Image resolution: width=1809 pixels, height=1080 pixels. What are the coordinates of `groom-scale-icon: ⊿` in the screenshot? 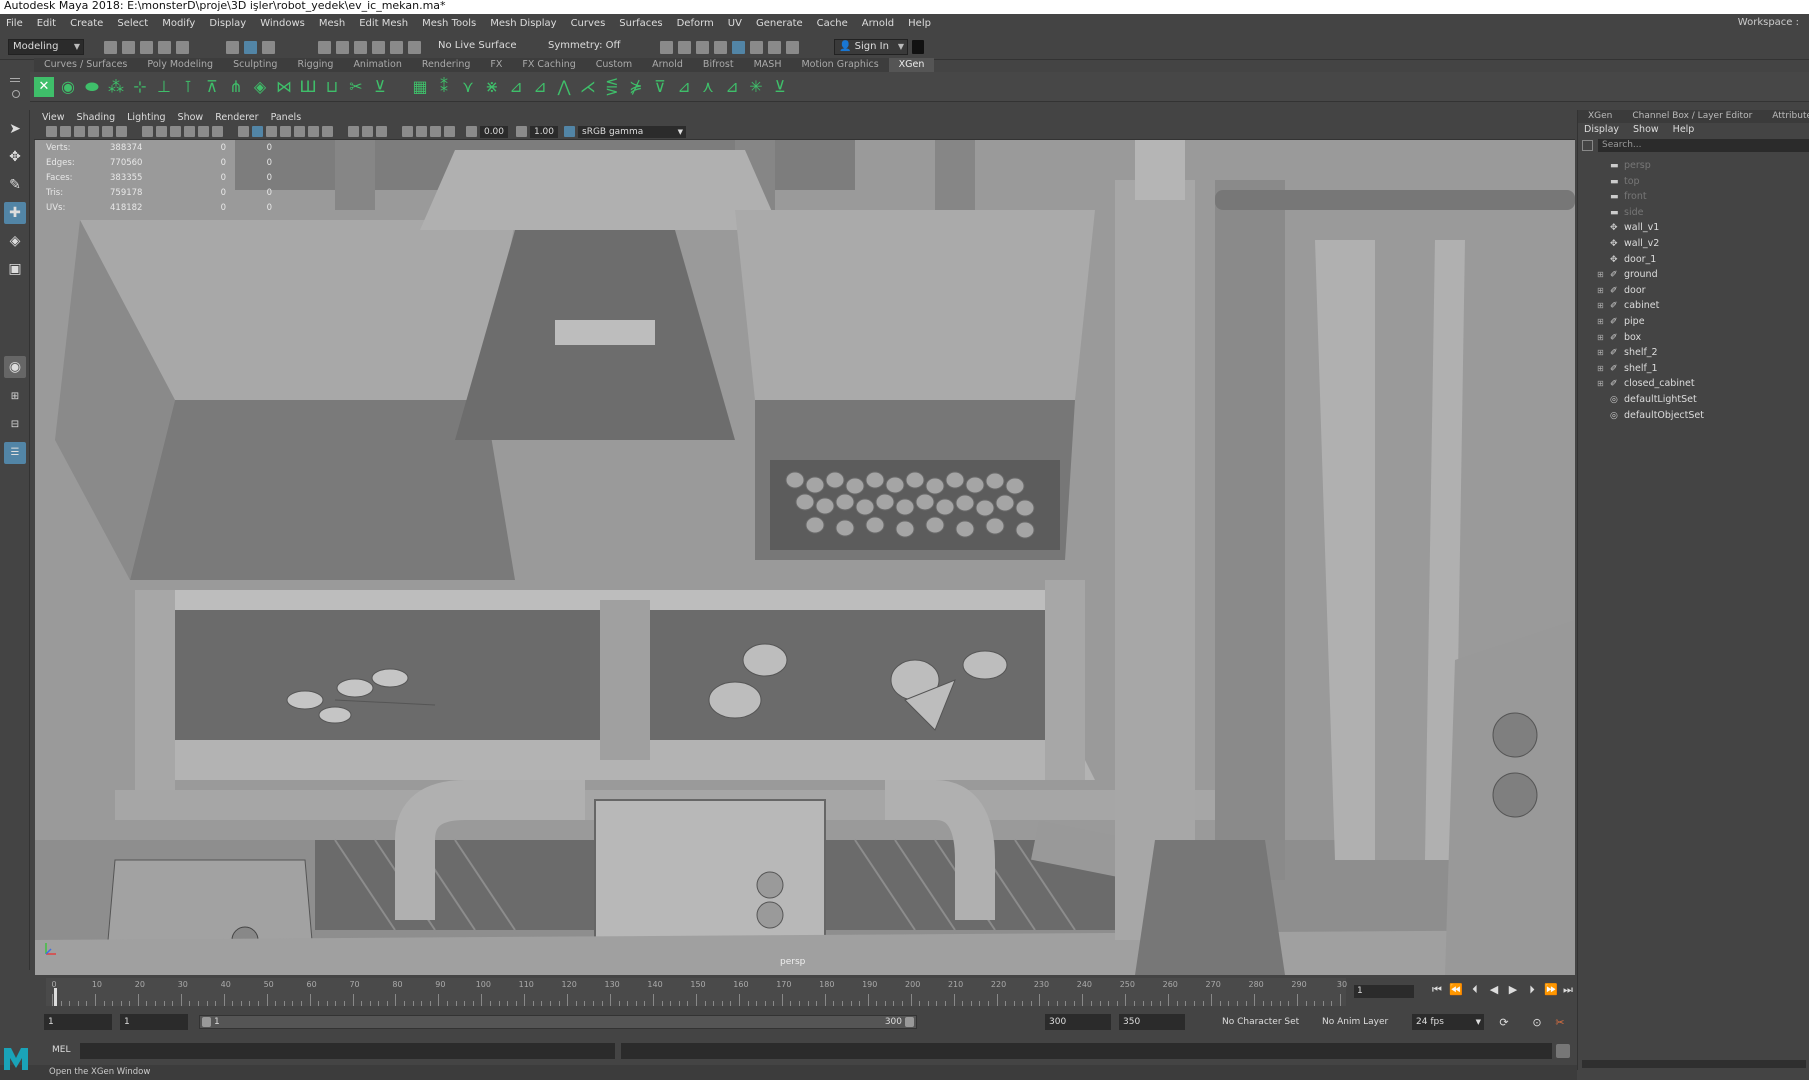 It's located at (732, 87).